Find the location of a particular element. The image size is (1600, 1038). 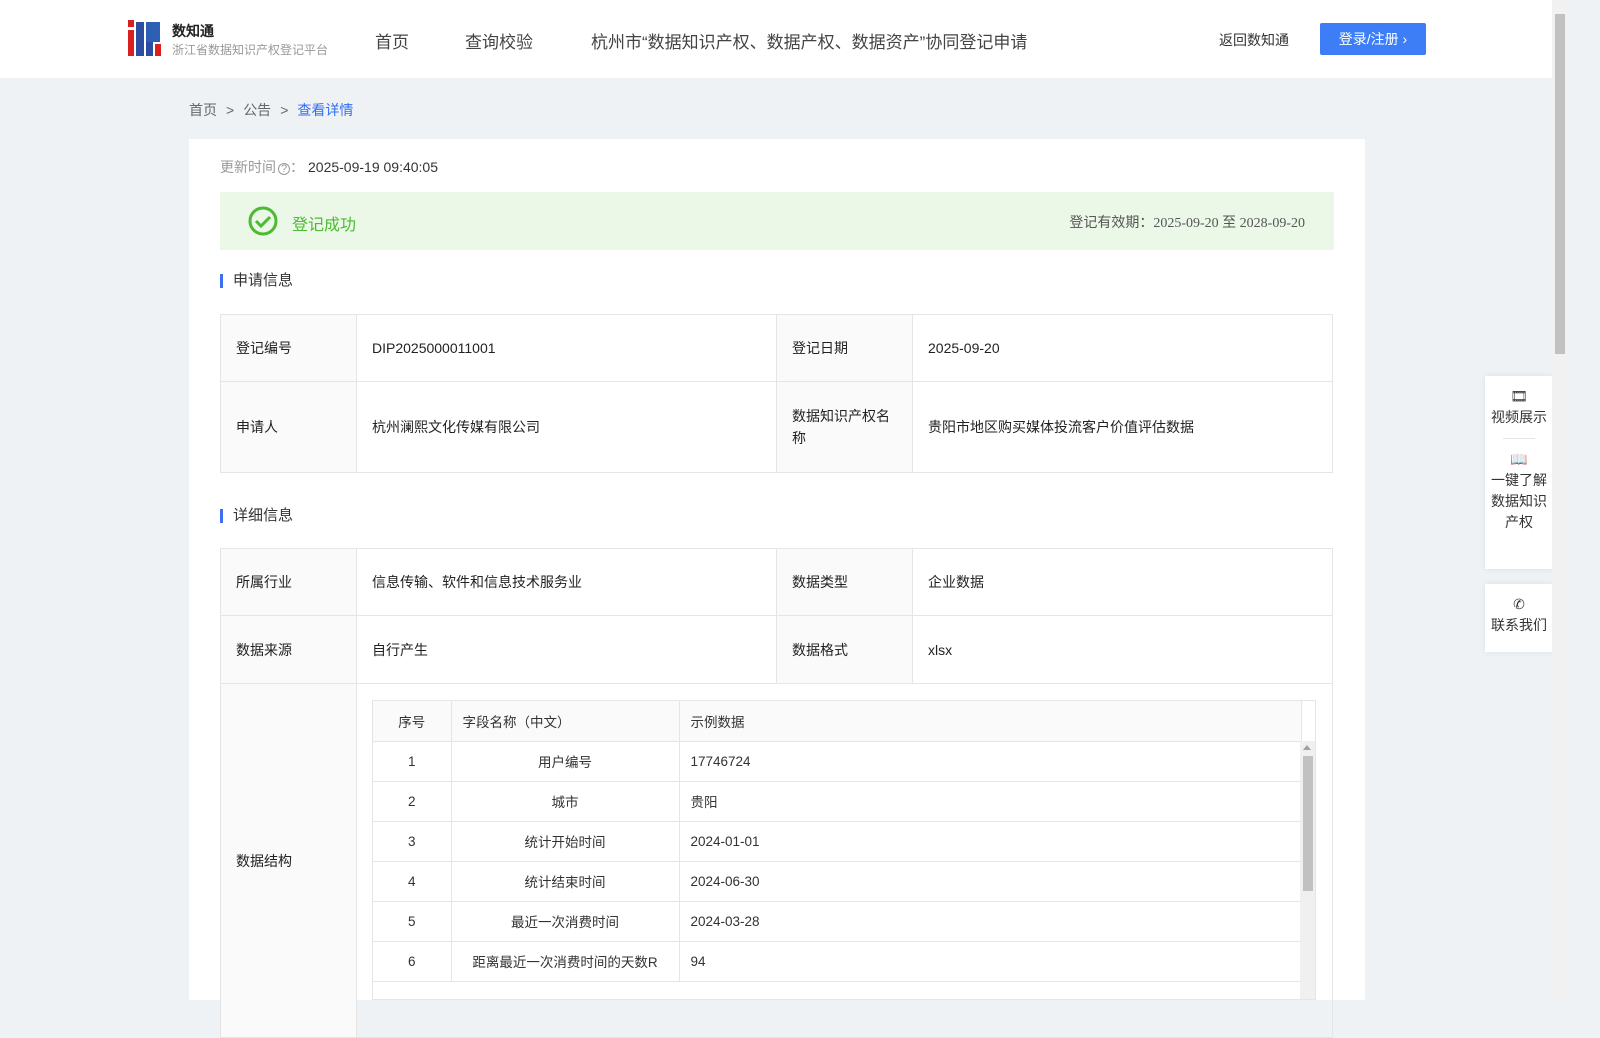

value: DIP2025000011001 is located at coordinates (566, 348).